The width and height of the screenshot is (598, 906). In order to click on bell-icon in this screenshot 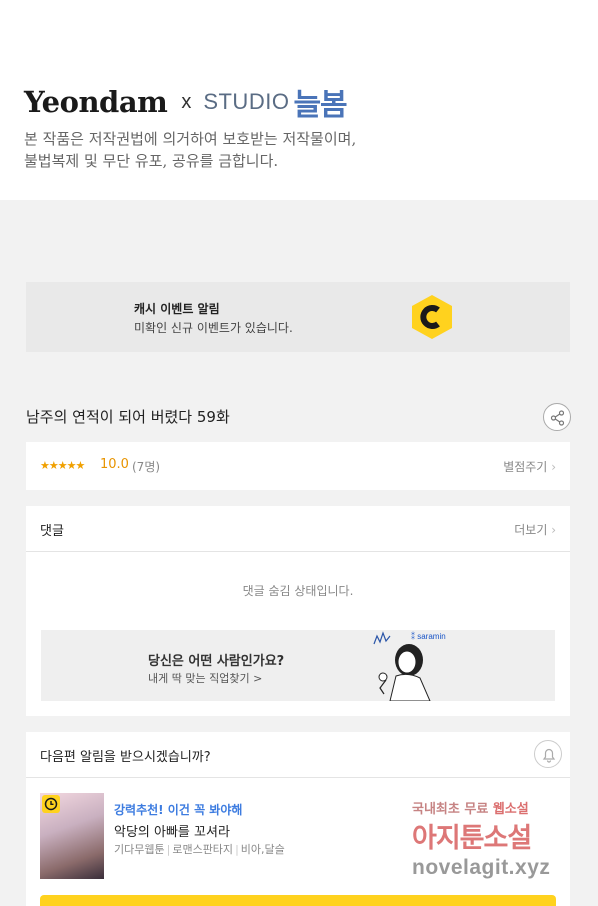, I will do `click(549, 755)`.